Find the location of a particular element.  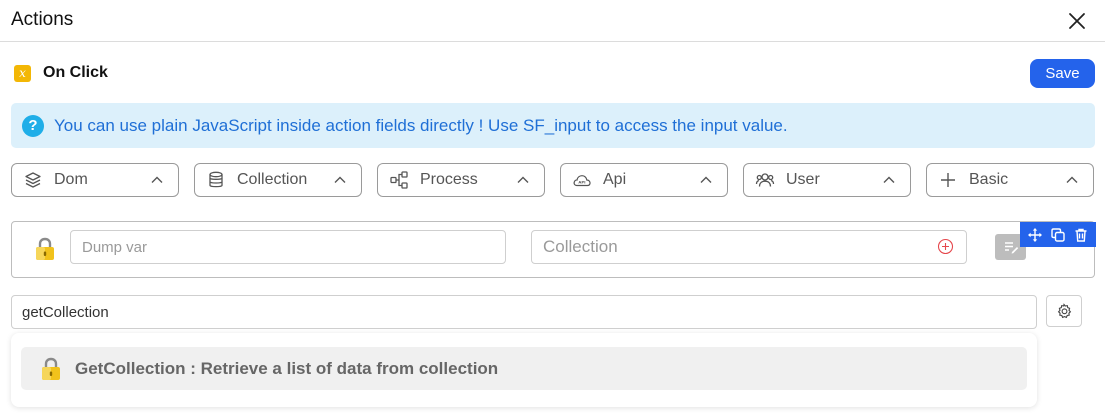

dialog-header: Actions is located at coordinates (552, 21).